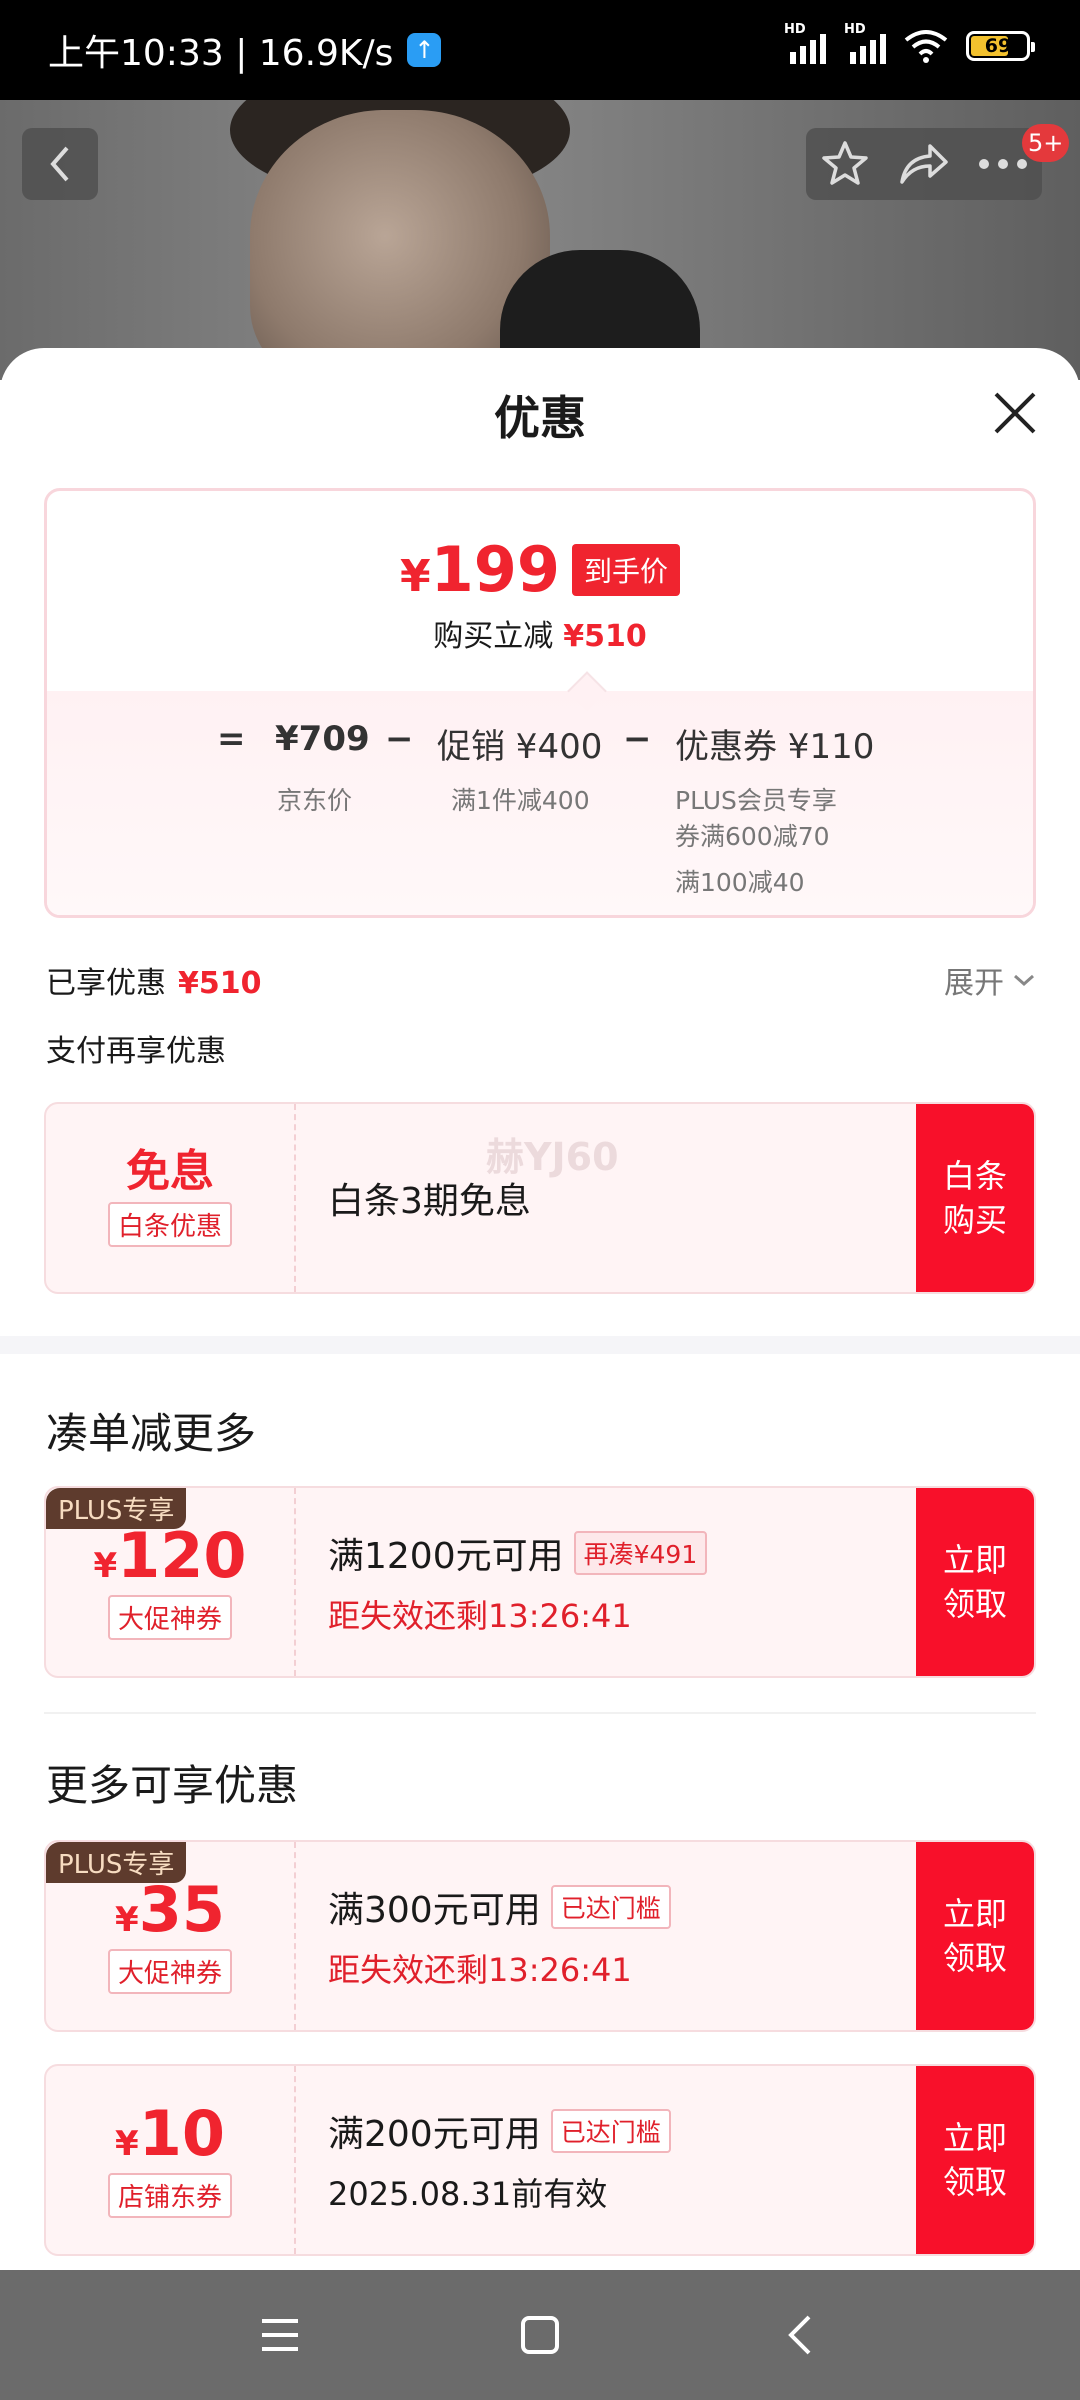 The width and height of the screenshot is (1080, 2400). Describe the element at coordinates (740, 882) in the screenshot. I see `coupon-detail-3: 满100减40` at that location.